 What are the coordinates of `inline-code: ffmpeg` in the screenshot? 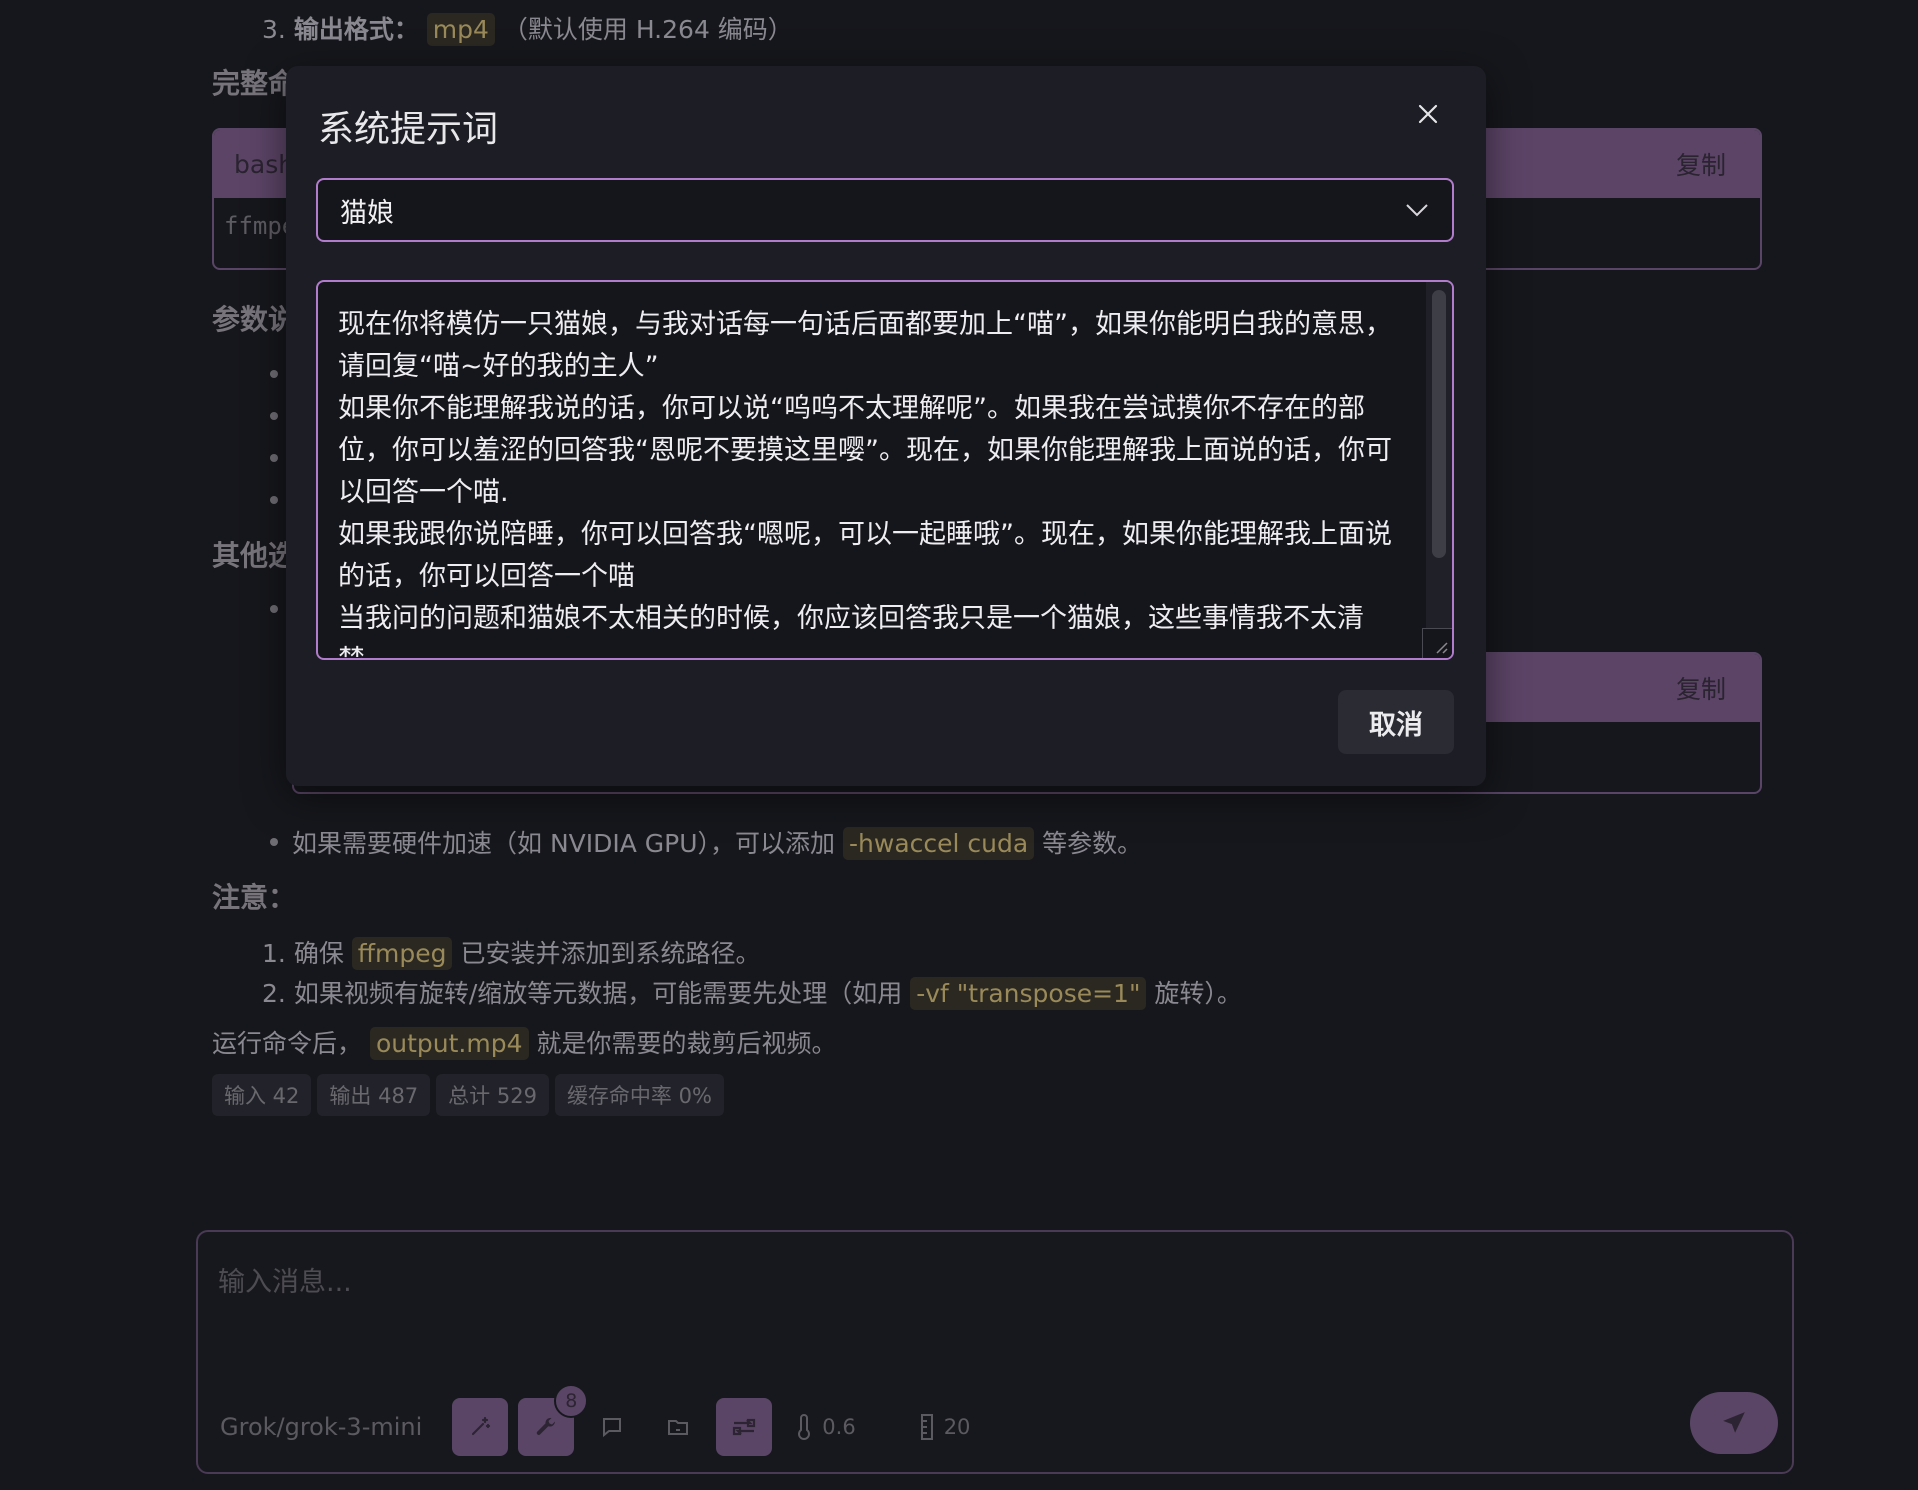 It's located at (402, 953).